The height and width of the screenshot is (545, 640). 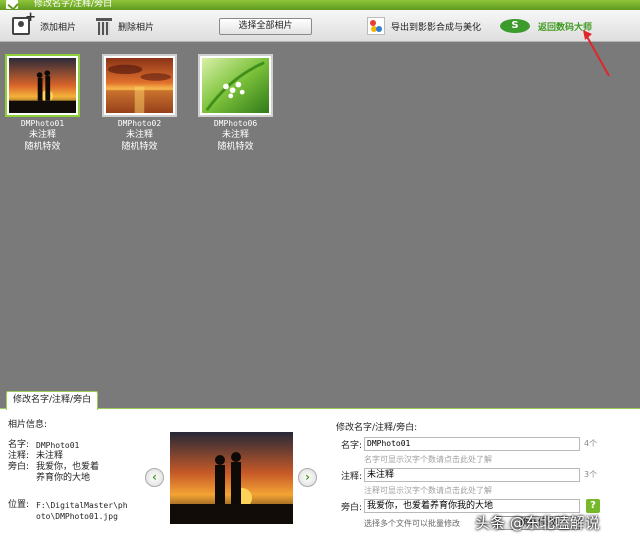 What do you see at coordinates (50, 456) in the screenshot?
I see `info-note-value: 未注释` at bounding box center [50, 456].